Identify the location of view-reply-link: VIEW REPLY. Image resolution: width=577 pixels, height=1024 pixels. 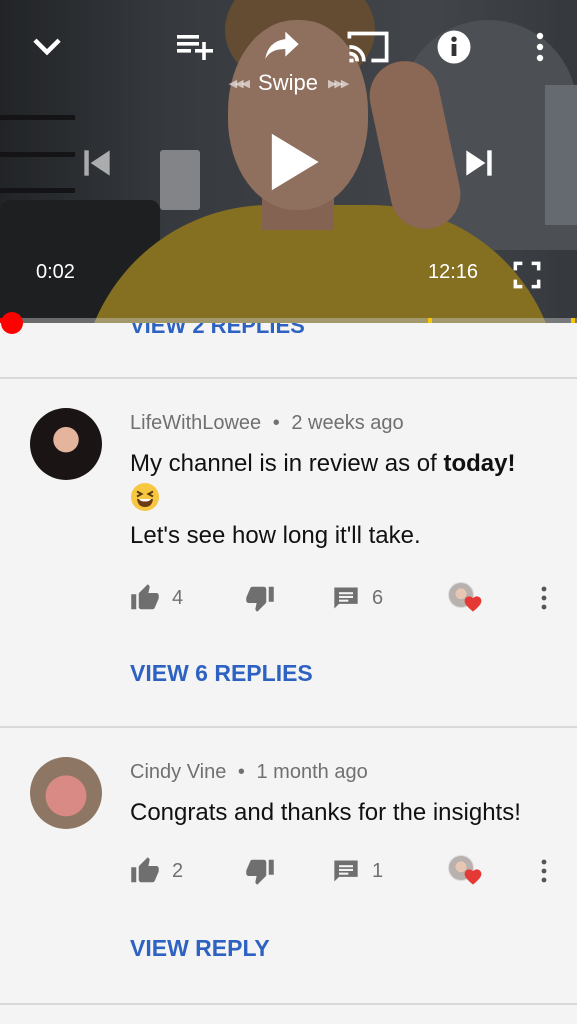
(200, 948).